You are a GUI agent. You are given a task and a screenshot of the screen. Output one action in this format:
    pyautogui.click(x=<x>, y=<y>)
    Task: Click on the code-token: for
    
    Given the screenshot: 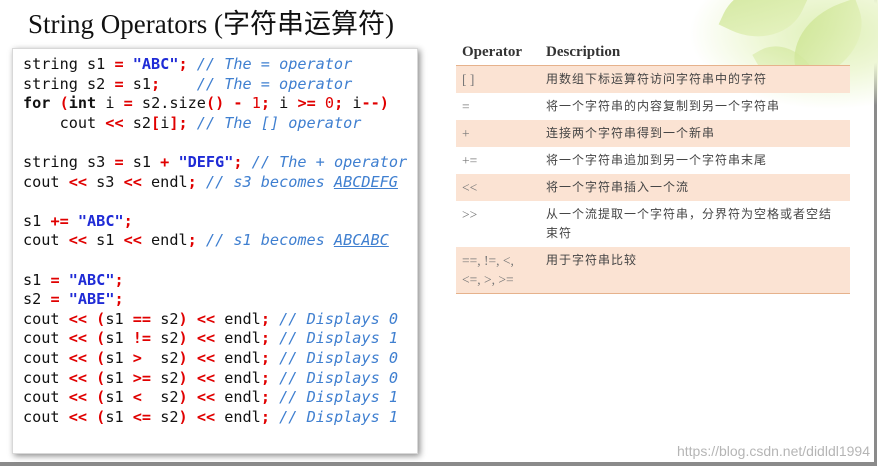 What is the action you would take?
    pyautogui.click(x=37, y=103)
    